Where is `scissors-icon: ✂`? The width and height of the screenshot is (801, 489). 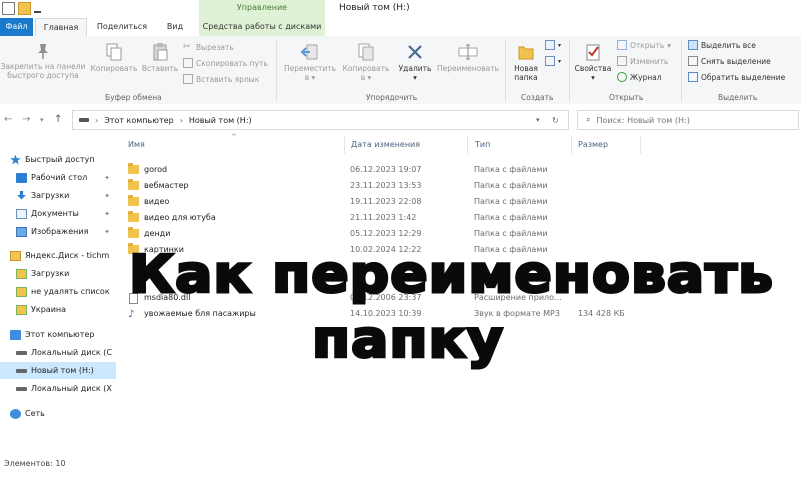
scissors-icon: ✂ is located at coordinates (187, 47).